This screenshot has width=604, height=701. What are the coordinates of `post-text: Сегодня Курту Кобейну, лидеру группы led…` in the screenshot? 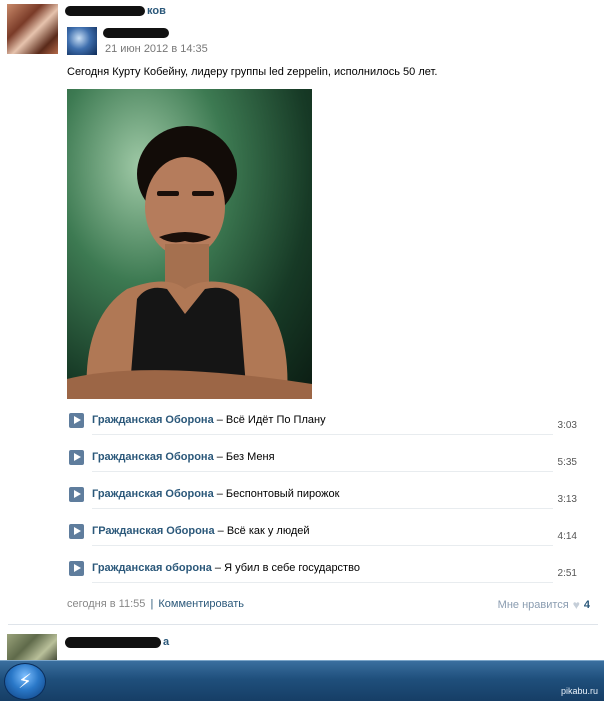 It's located at (252, 72).